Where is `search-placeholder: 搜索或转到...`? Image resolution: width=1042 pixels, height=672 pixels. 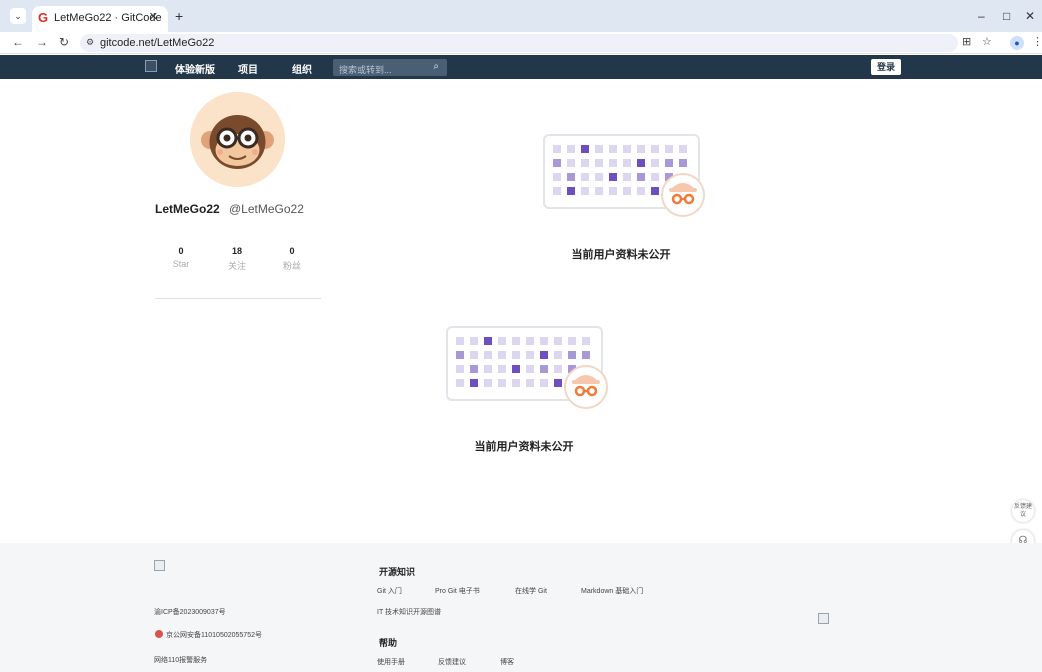 search-placeholder: 搜索或转到... is located at coordinates (365, 70).